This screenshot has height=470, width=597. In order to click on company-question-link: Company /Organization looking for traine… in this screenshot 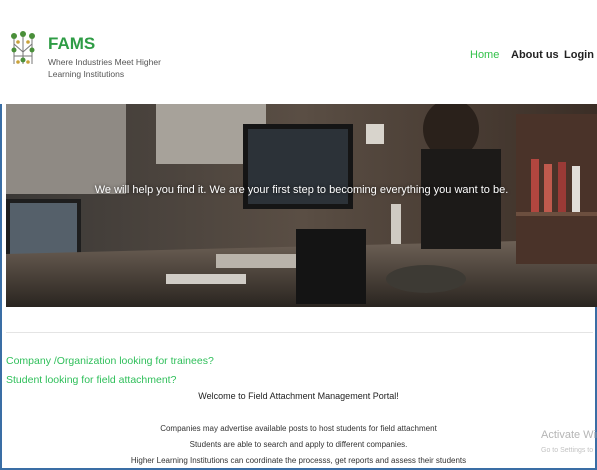, I will do `click(110, 361)`.